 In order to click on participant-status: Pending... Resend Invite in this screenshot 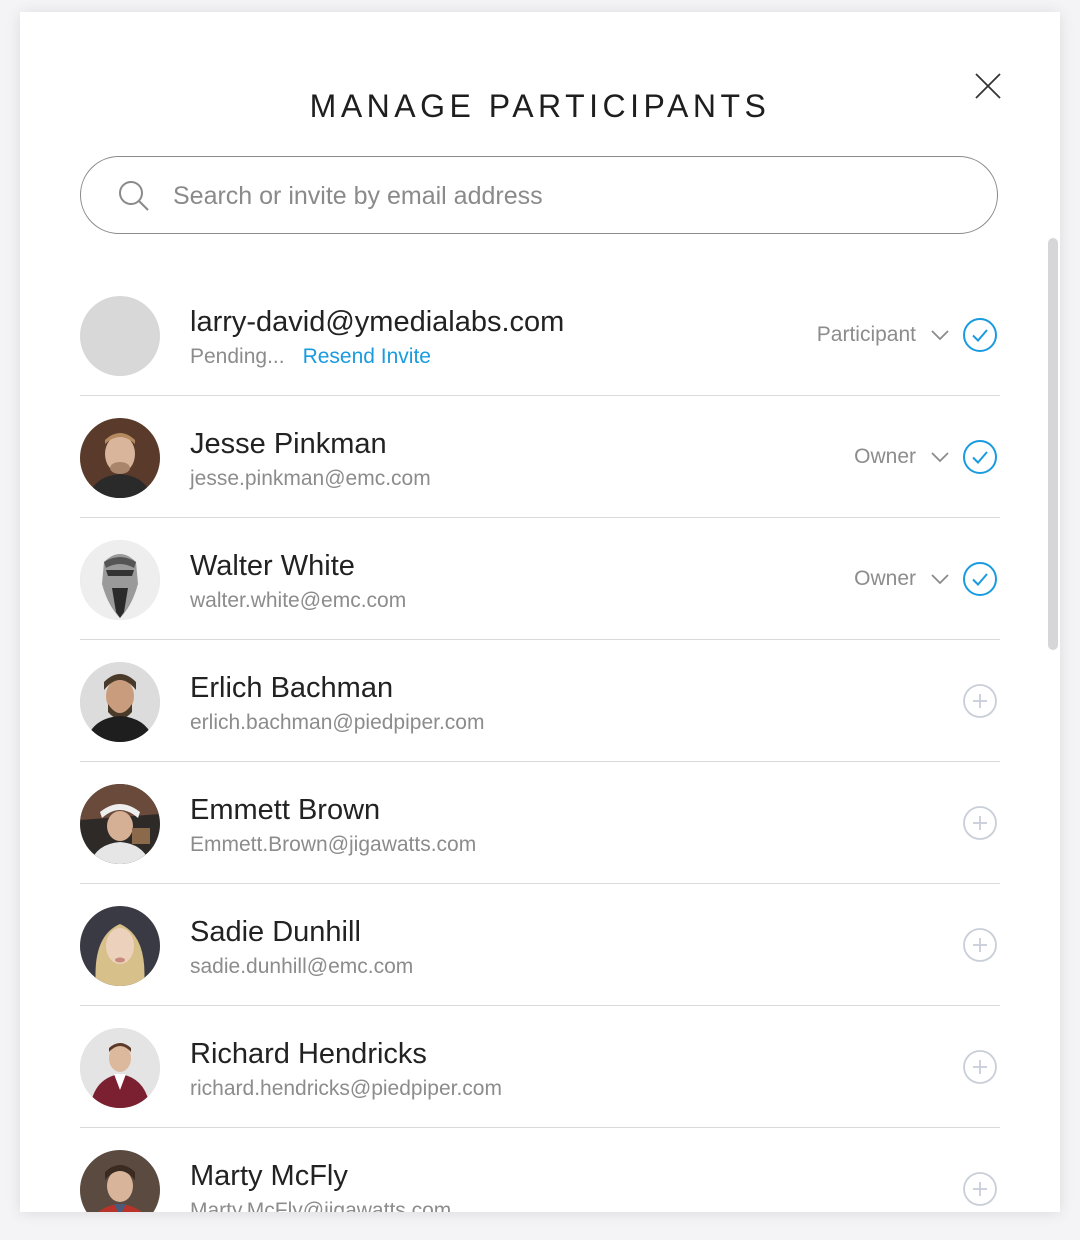, I will do `click(310, 357)`.